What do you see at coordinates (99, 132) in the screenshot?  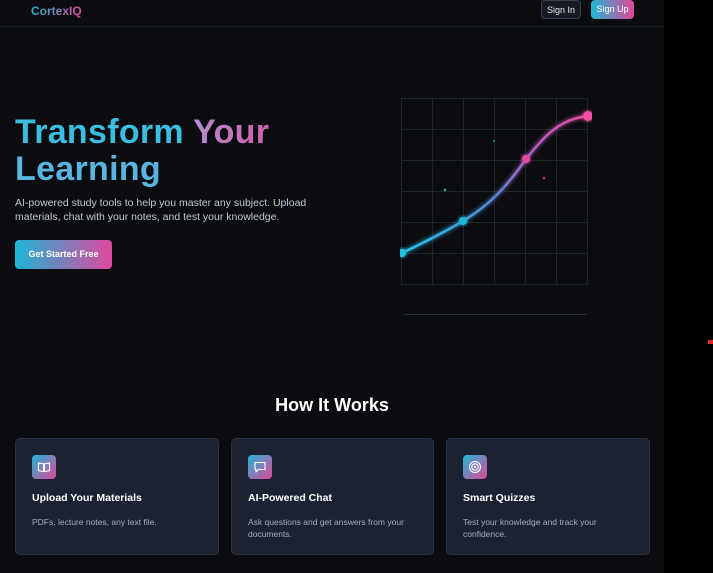 I see `hero-title-word1: Transform` at bounding box center [99, 132].